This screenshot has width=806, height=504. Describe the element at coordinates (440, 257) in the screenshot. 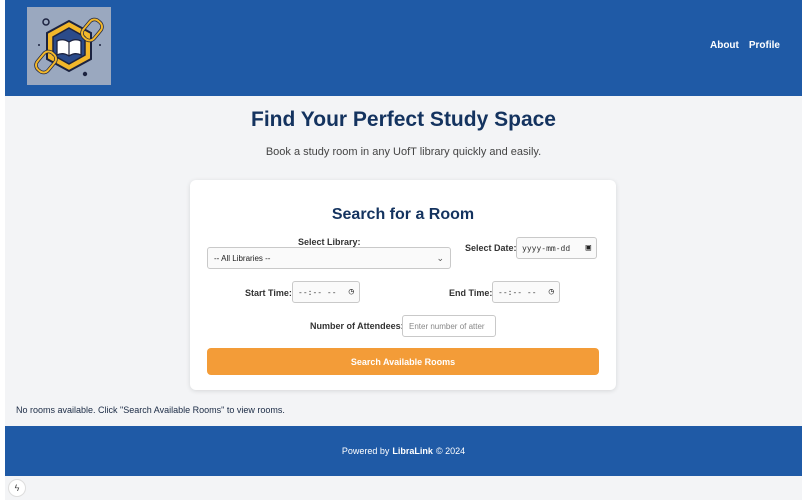

I see `chevron-down-icon: ⌄` at that location.